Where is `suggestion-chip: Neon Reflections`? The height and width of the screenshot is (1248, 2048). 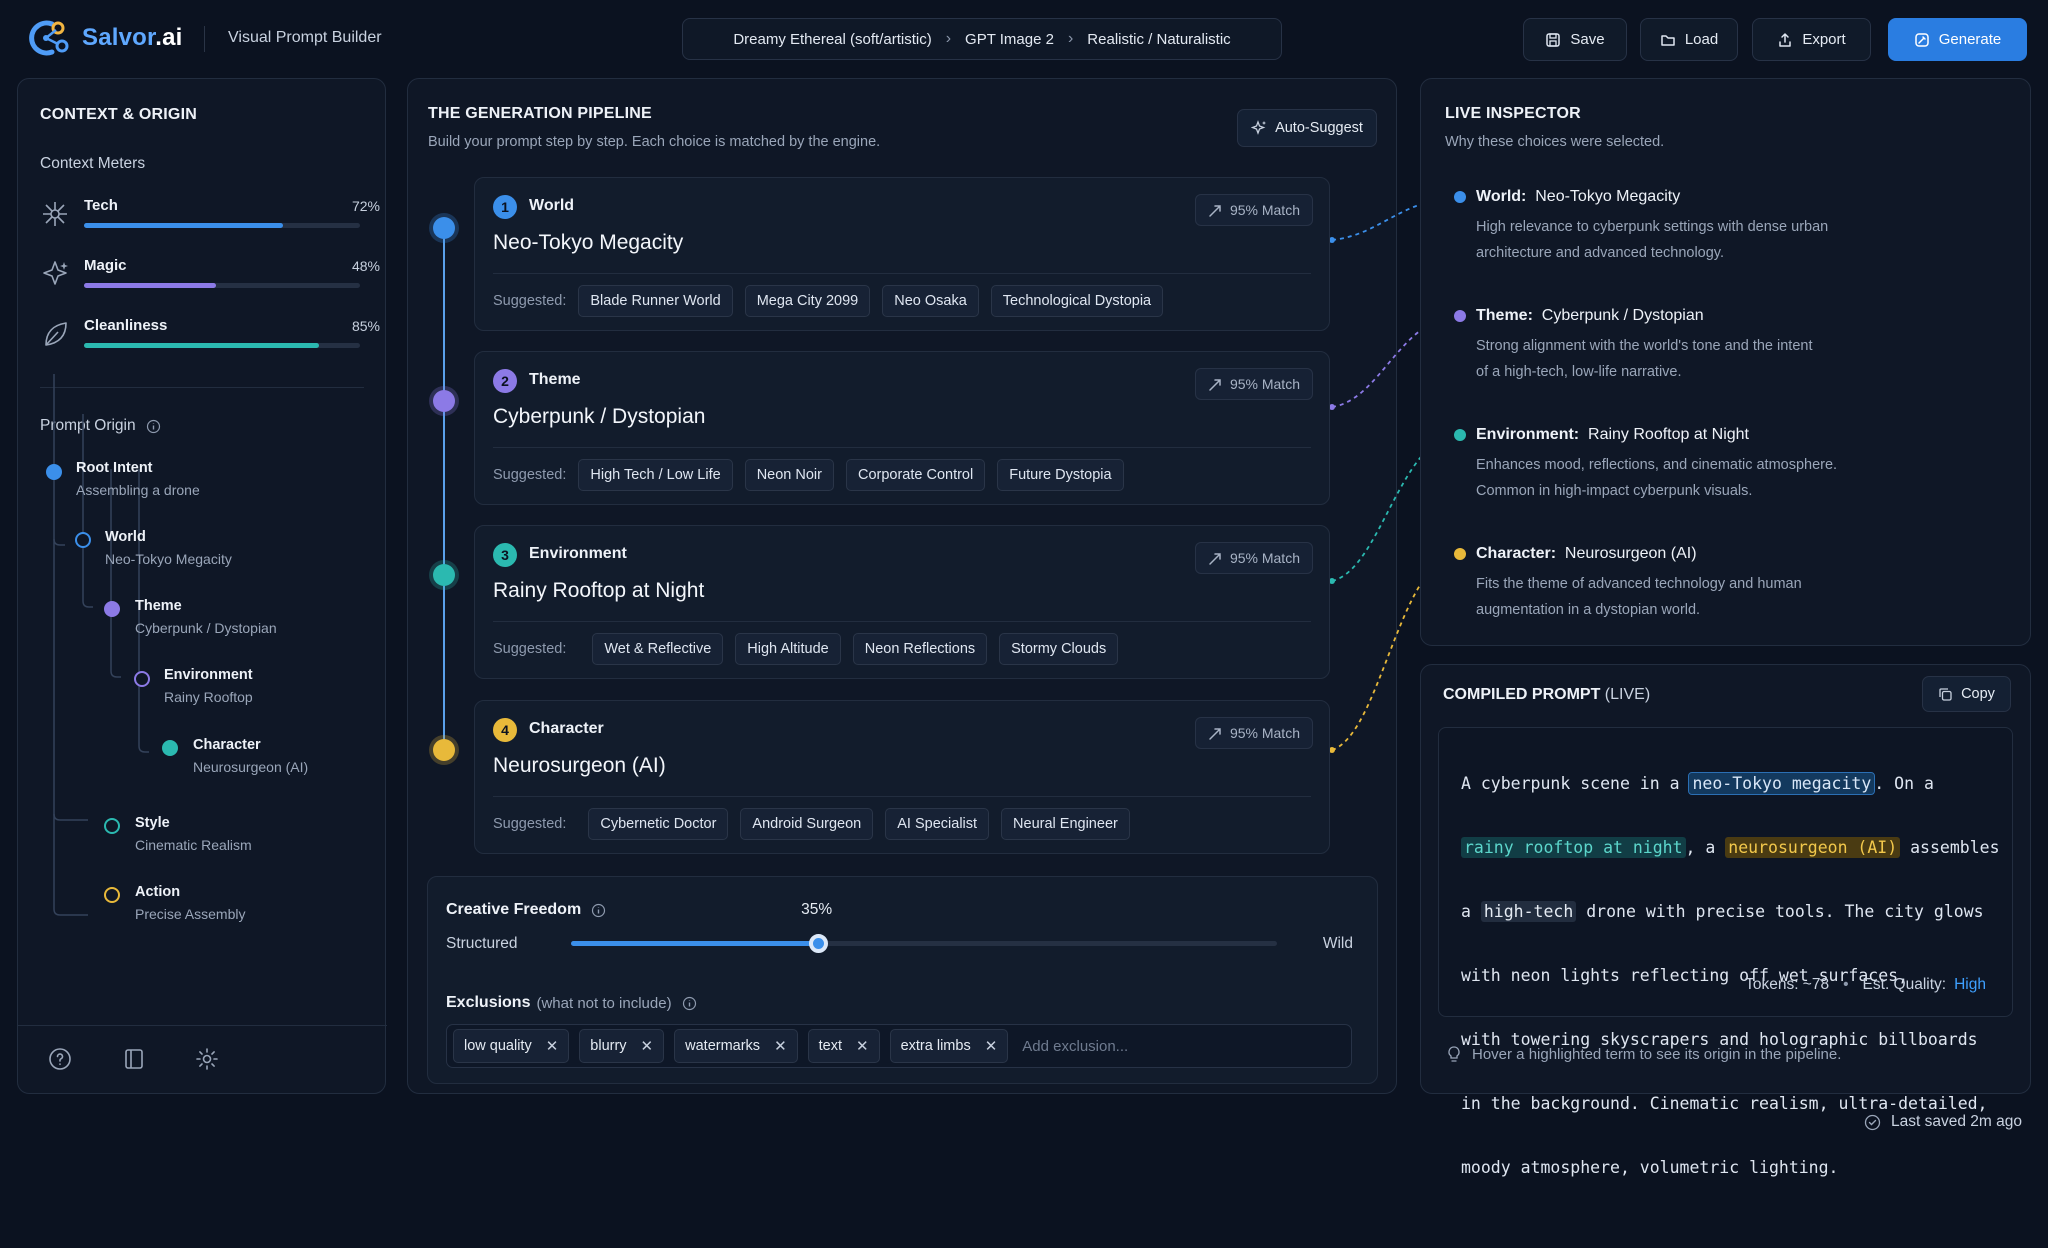 suggestion-chip: Neon Reflections is located at coordinates (920, 649).